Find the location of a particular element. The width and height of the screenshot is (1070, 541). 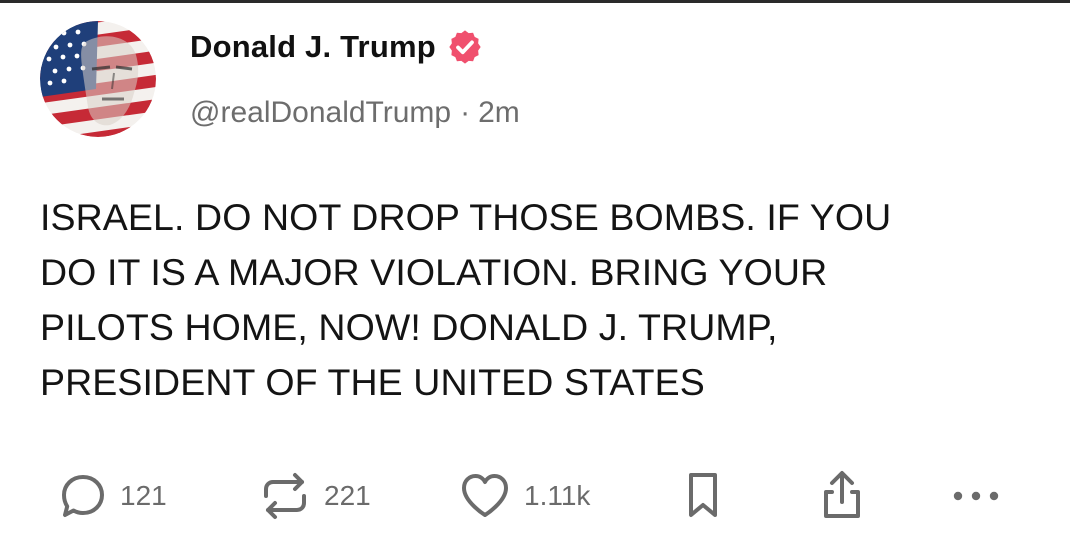

post-text-line: PRESIDENT OF THE UNITED STATES is located at coordinates (372, 382).